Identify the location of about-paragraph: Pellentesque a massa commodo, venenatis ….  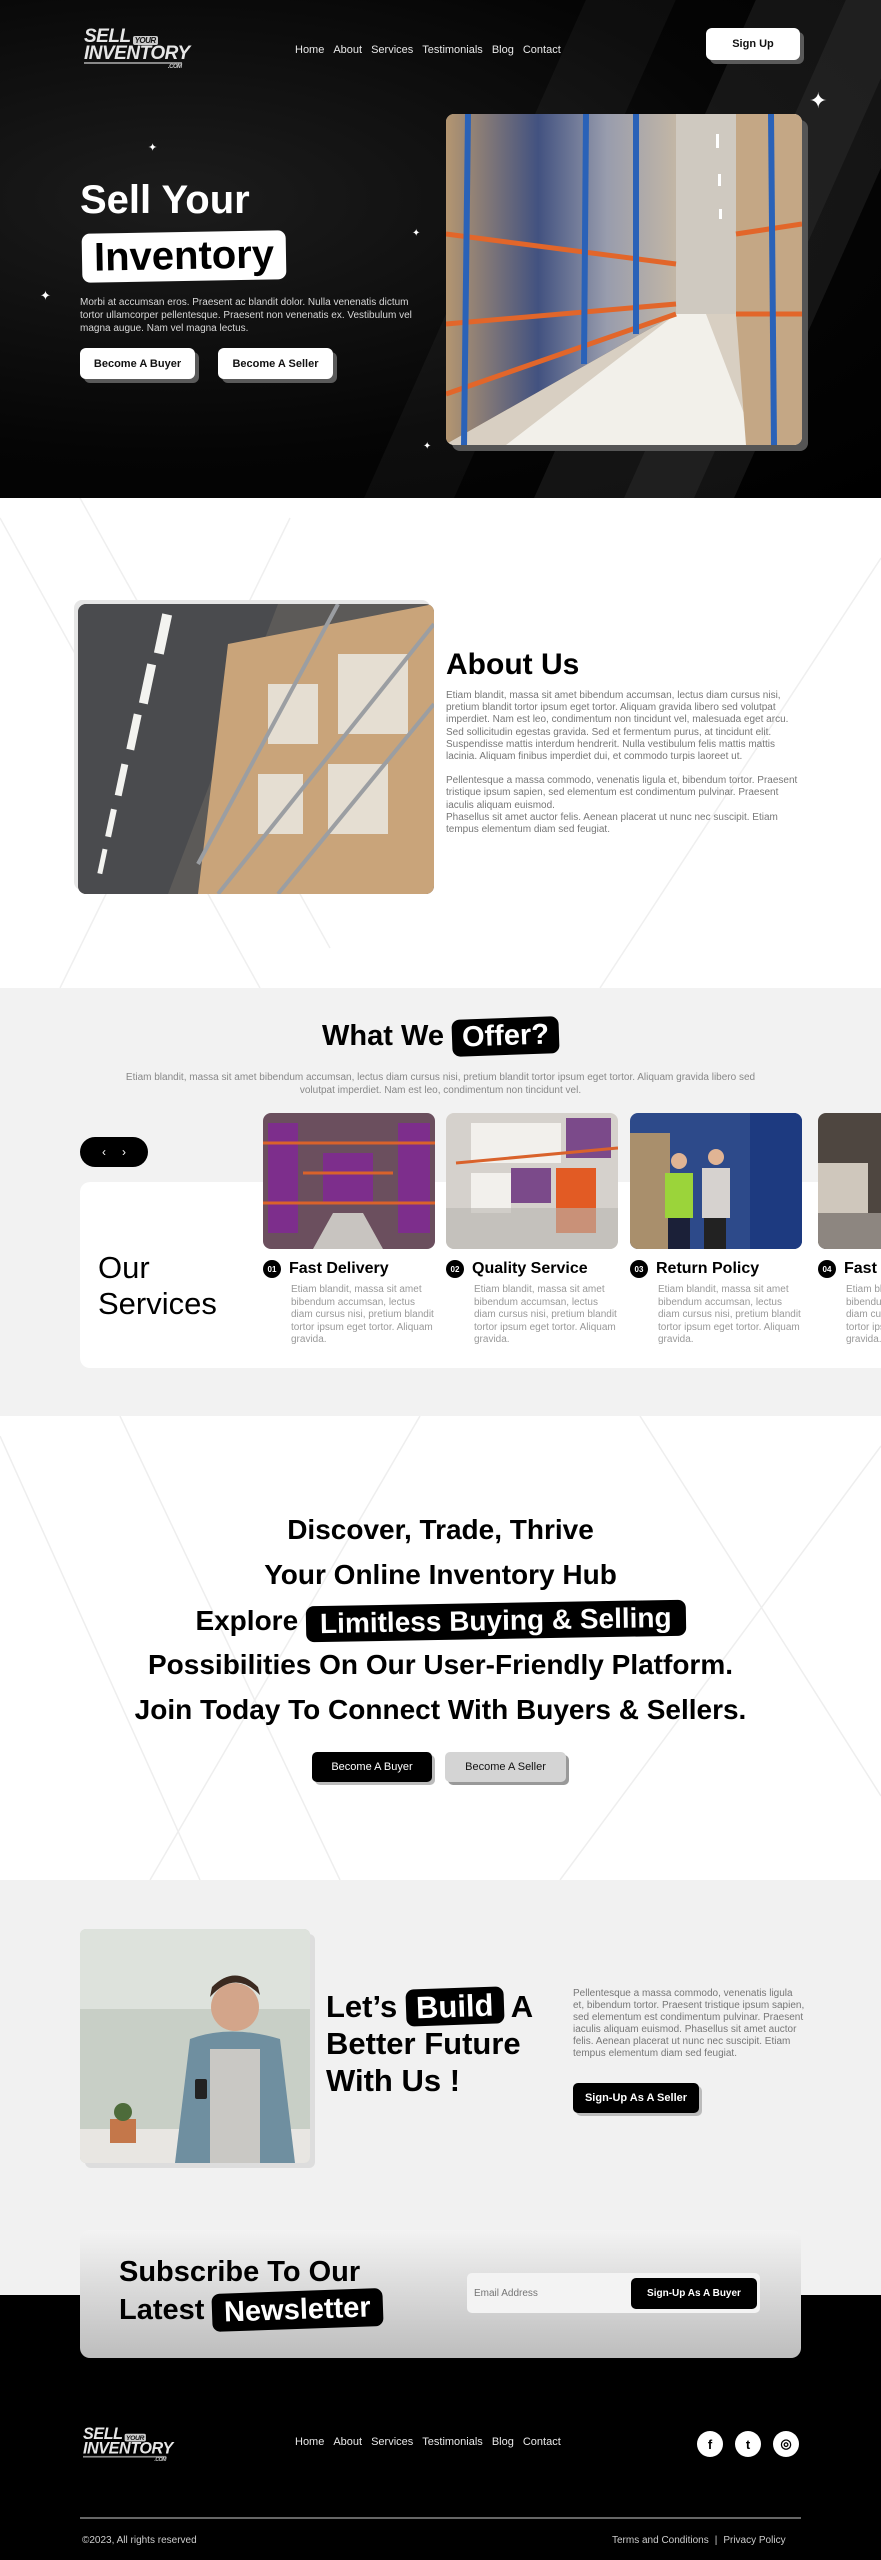
(622, 793).